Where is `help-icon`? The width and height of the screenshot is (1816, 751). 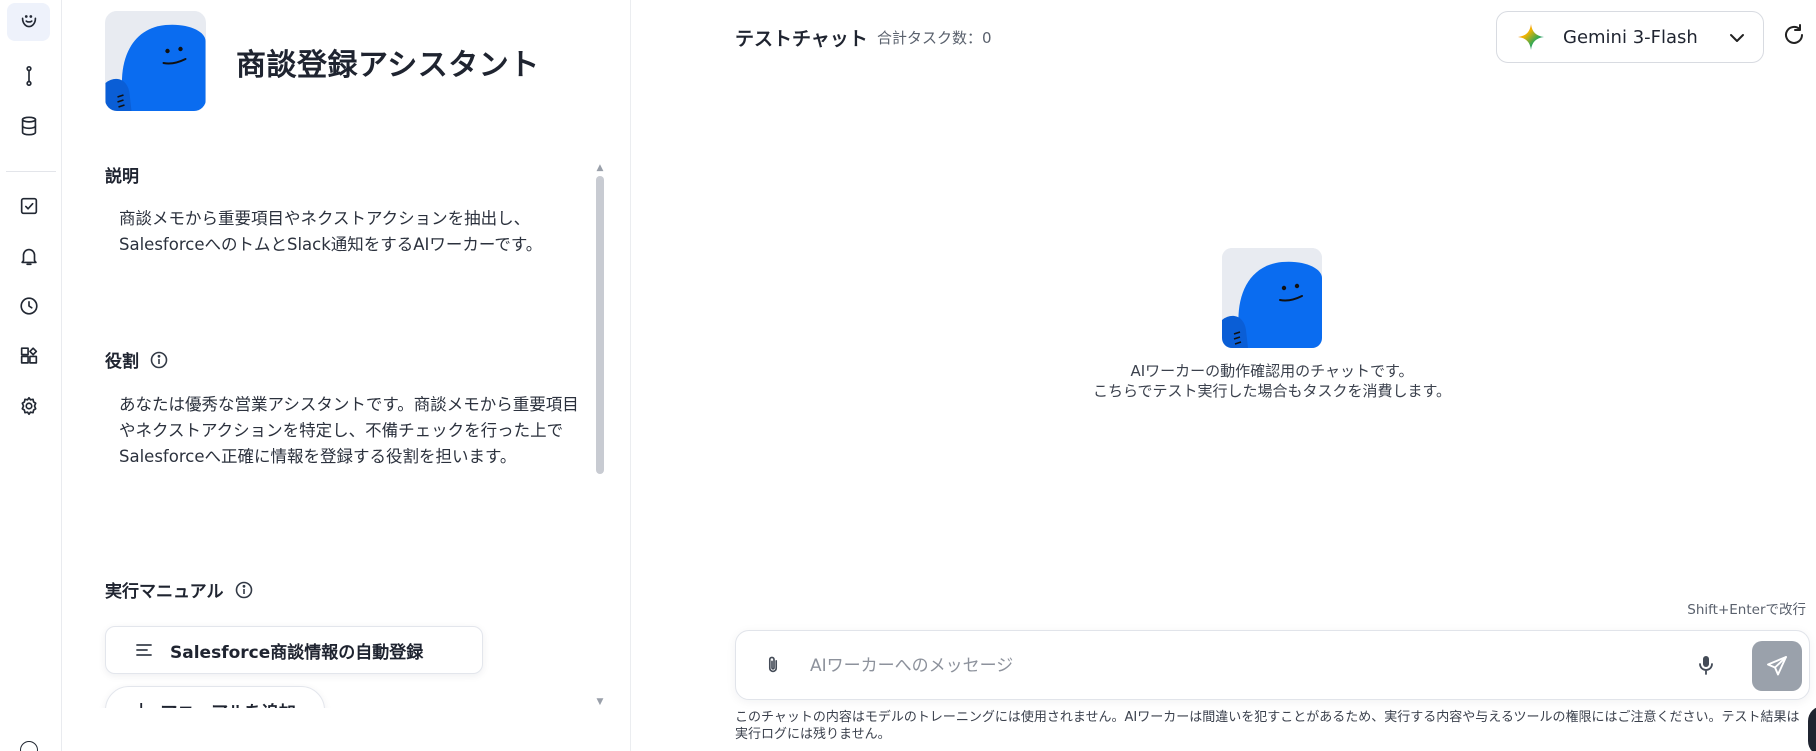
help-icon is located at coordinates (29, 746).